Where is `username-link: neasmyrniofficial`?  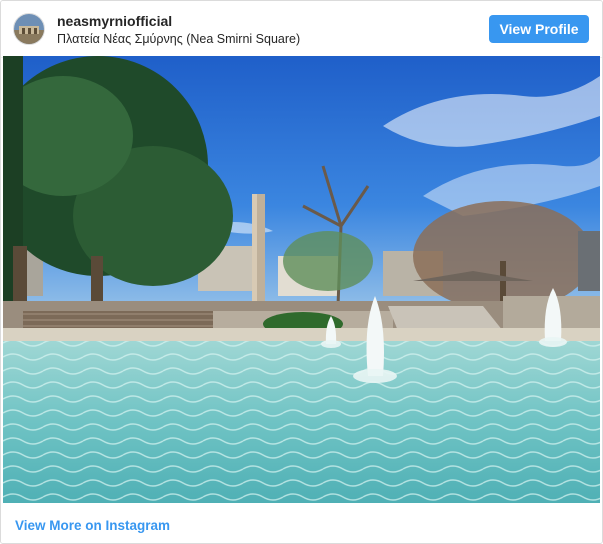
username-link: neasmyrniofficial is located at coordinates (114, 21).